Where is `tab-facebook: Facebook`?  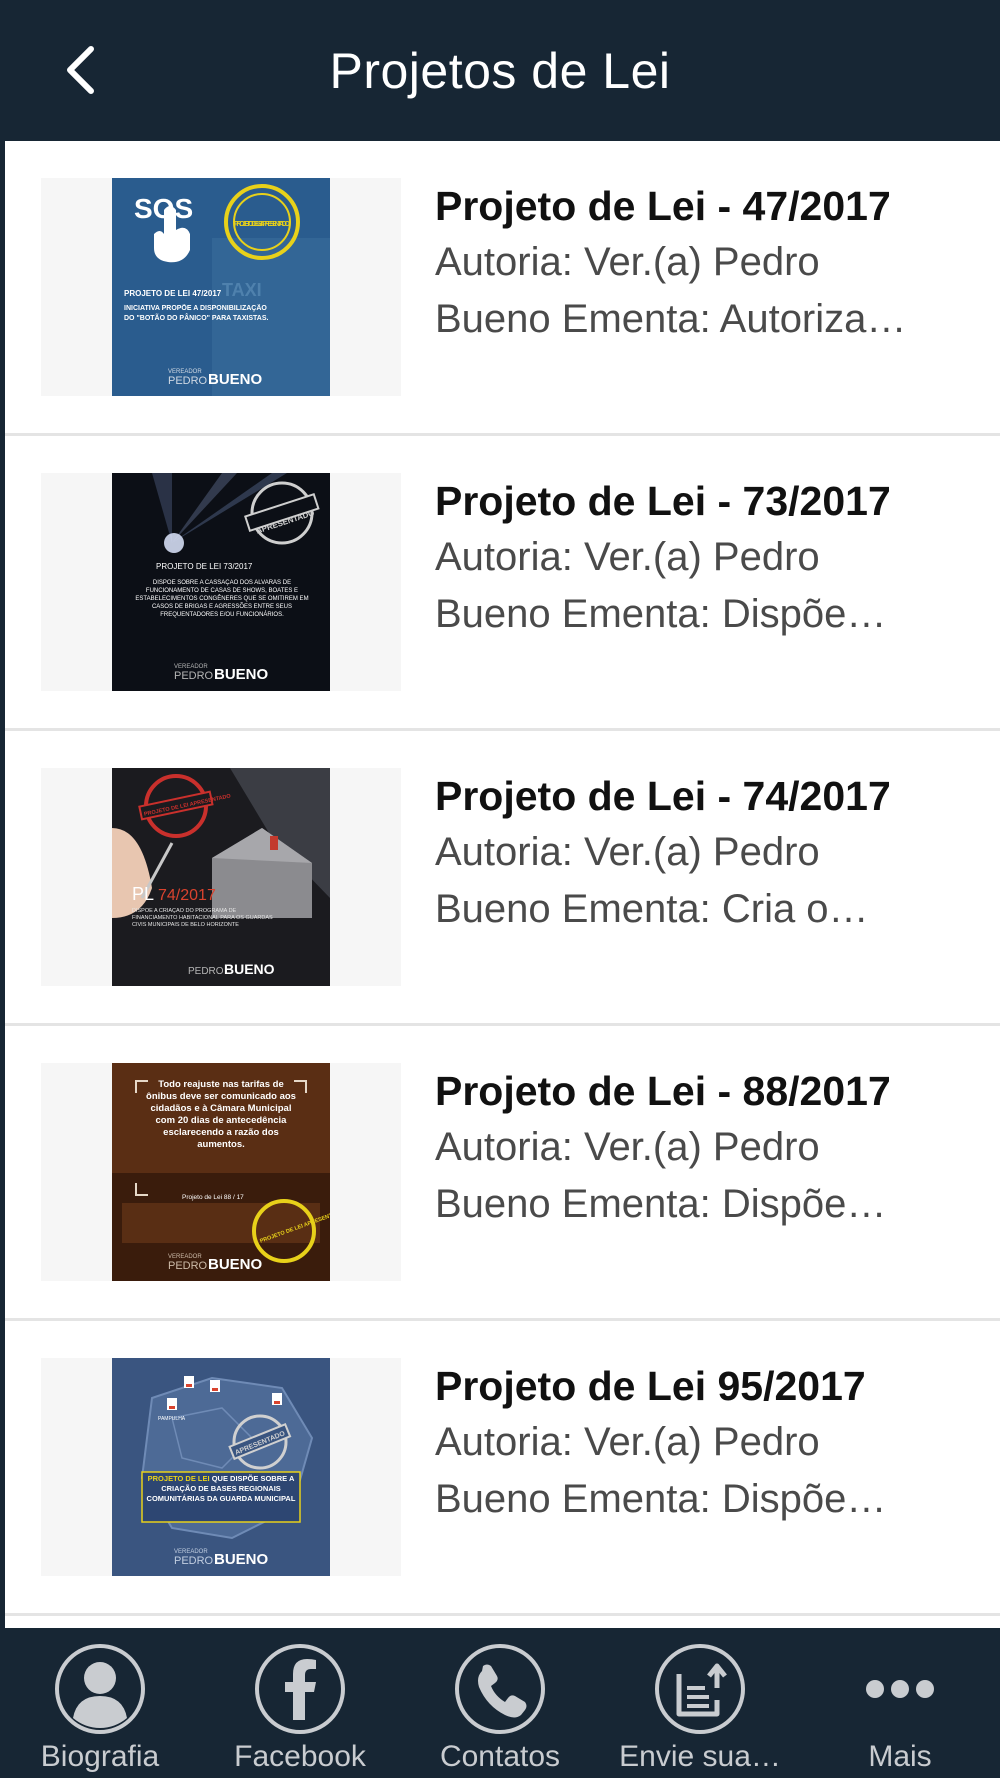 tab-facebook: Facebook is located at coordinates (300, 1703).